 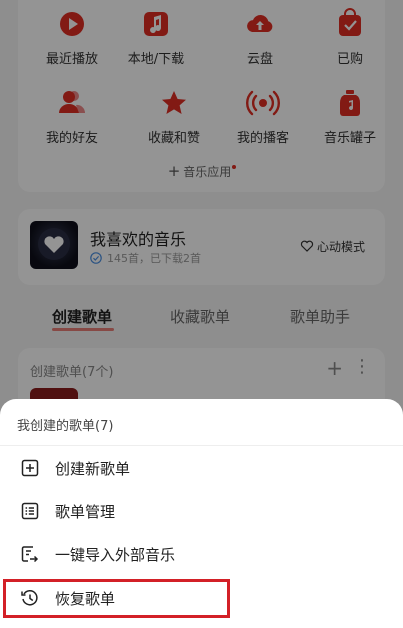 What do you see at coordinates (201, 511) in the screenshot?
I see `playlist-manage-item: 歌单管理` at bounding box center [201, 511].